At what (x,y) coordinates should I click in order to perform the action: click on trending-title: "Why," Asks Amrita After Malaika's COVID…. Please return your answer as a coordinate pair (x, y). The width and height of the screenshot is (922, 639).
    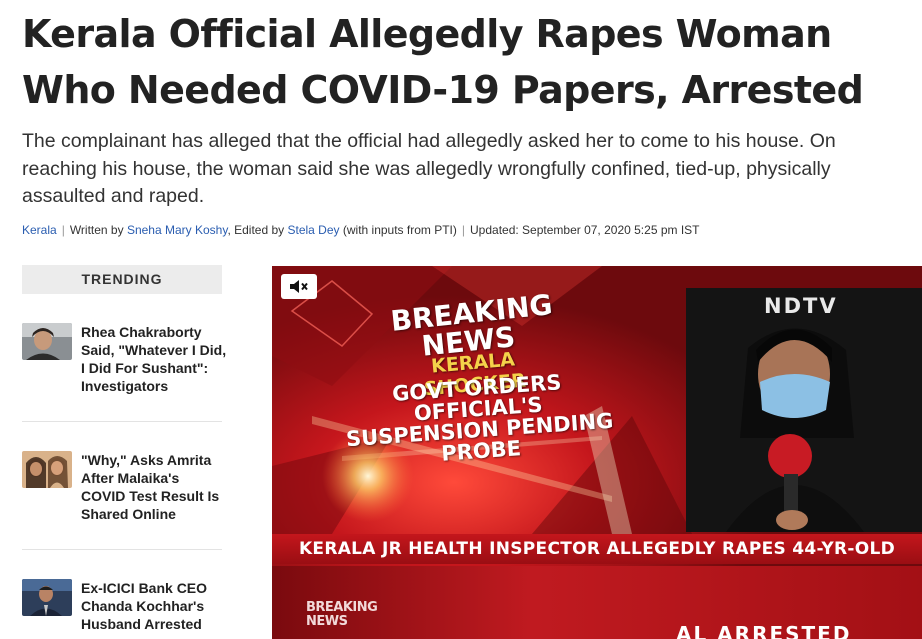
    Looking at the image, I should click on (154, 487).